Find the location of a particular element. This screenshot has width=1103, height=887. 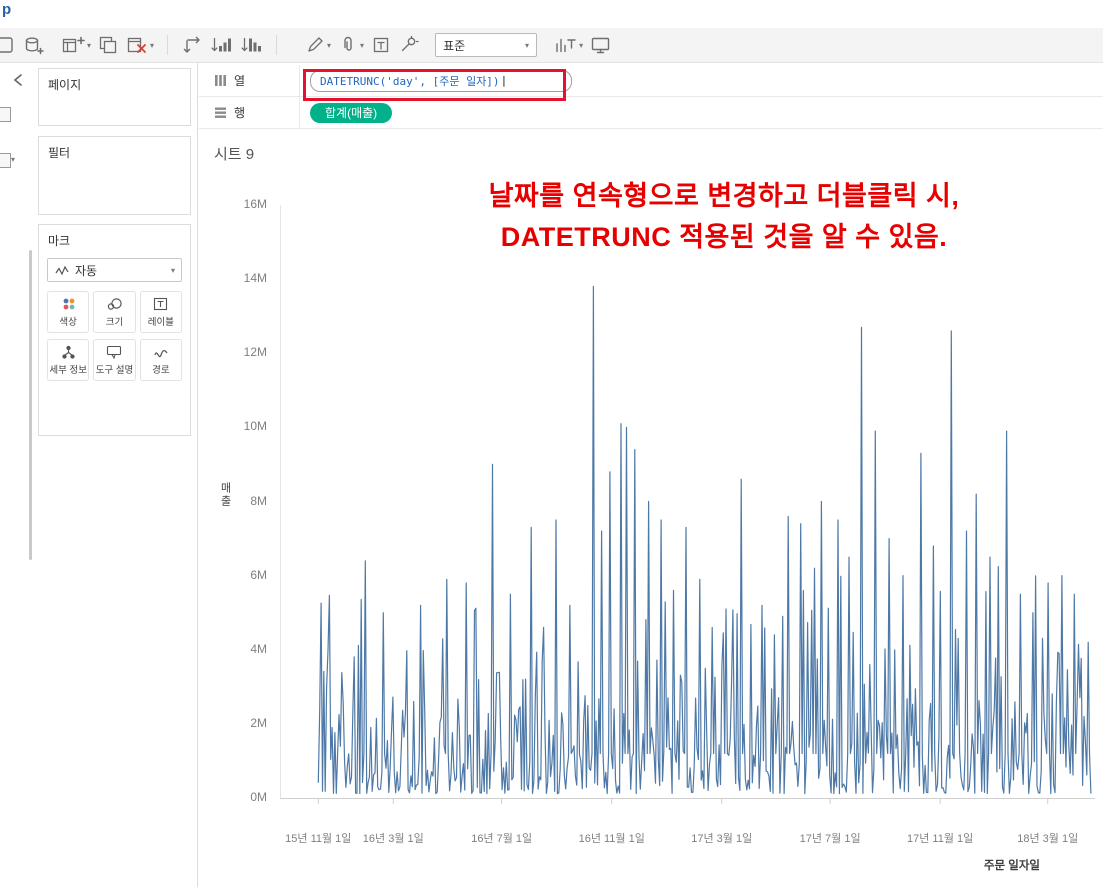

marks-button-grid: 색상 크기 레이블 세부 정보 도구 설명 경로 is located at coordinates (114, 336).